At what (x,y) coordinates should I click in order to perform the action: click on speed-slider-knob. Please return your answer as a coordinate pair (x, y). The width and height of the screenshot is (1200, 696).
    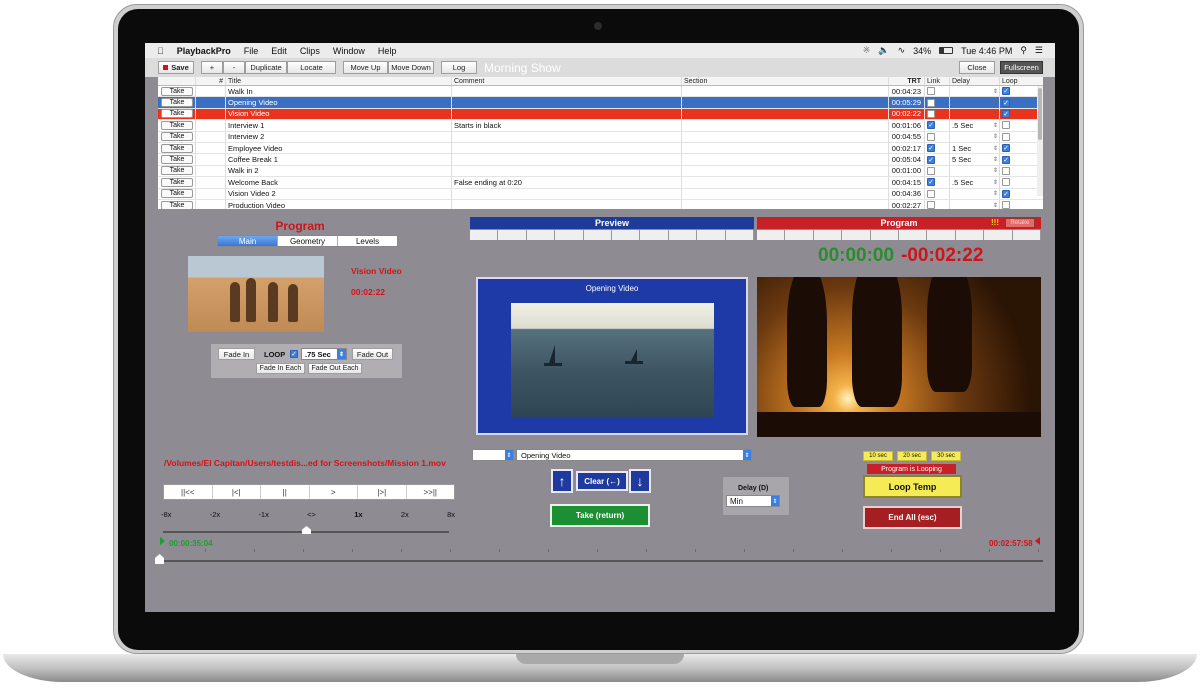
    Looking at the image, I should click on (306, 530).